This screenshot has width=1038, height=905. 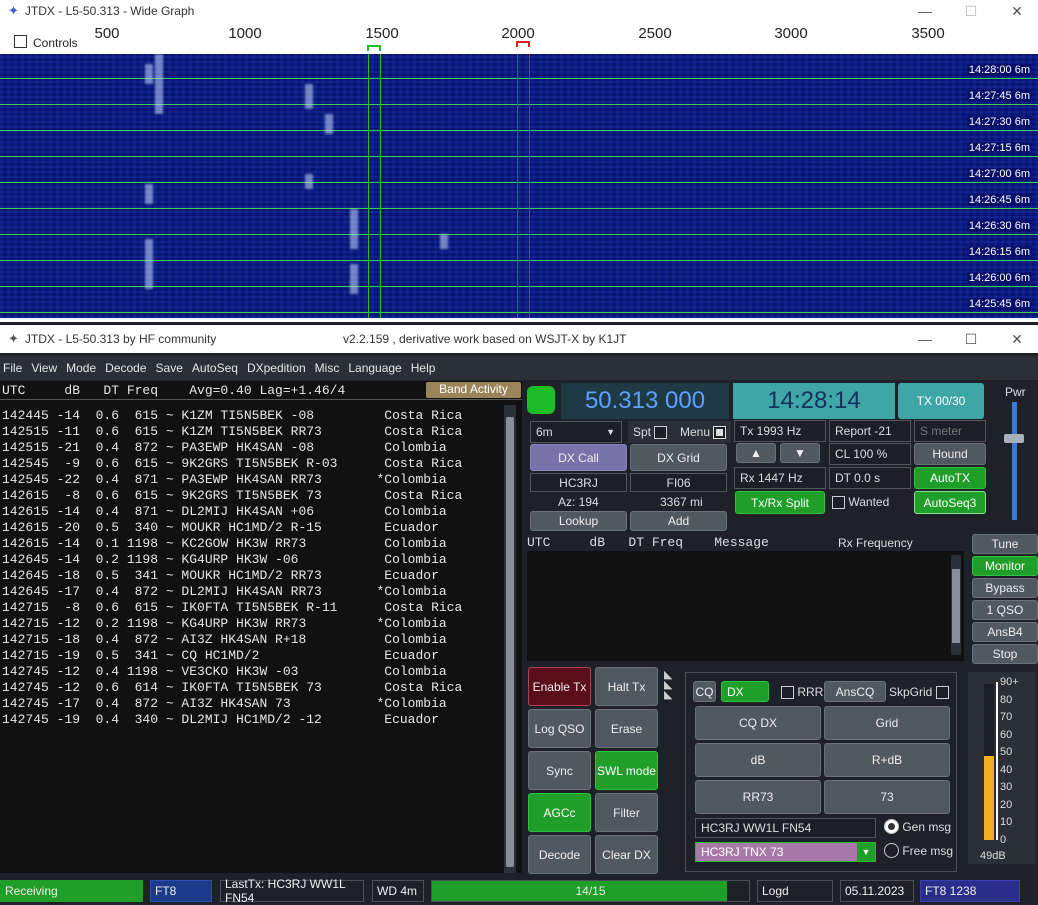 I want to click on power-slider-handle, so click(x=1014, y=438).